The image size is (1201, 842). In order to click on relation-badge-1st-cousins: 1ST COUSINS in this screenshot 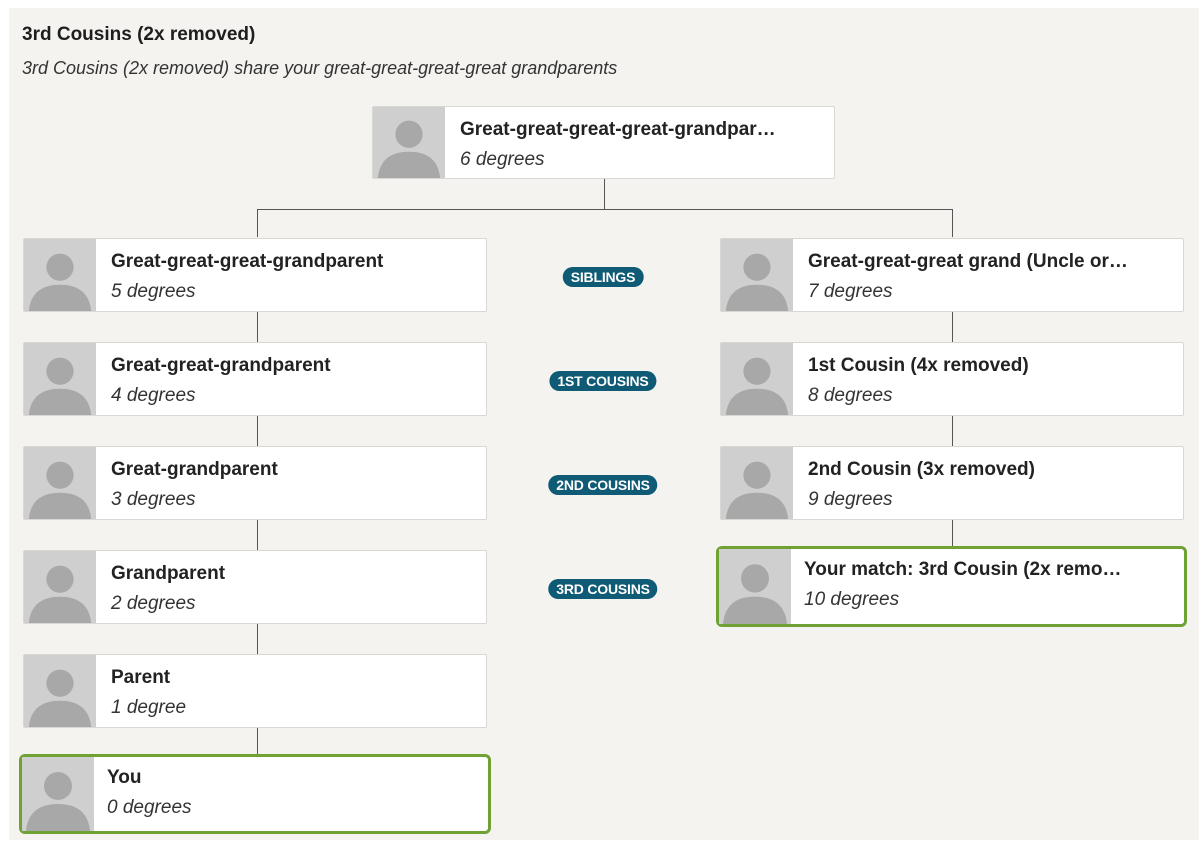, I will do `click(603, 381)`.